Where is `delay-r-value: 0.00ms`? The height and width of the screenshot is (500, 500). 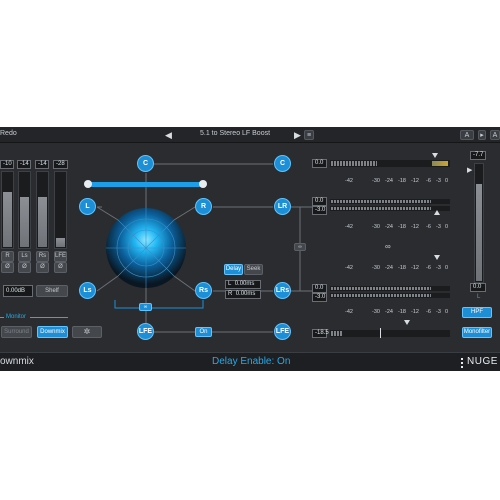
delay-r-value: 0.00ms is located at coordinates (245, 294).